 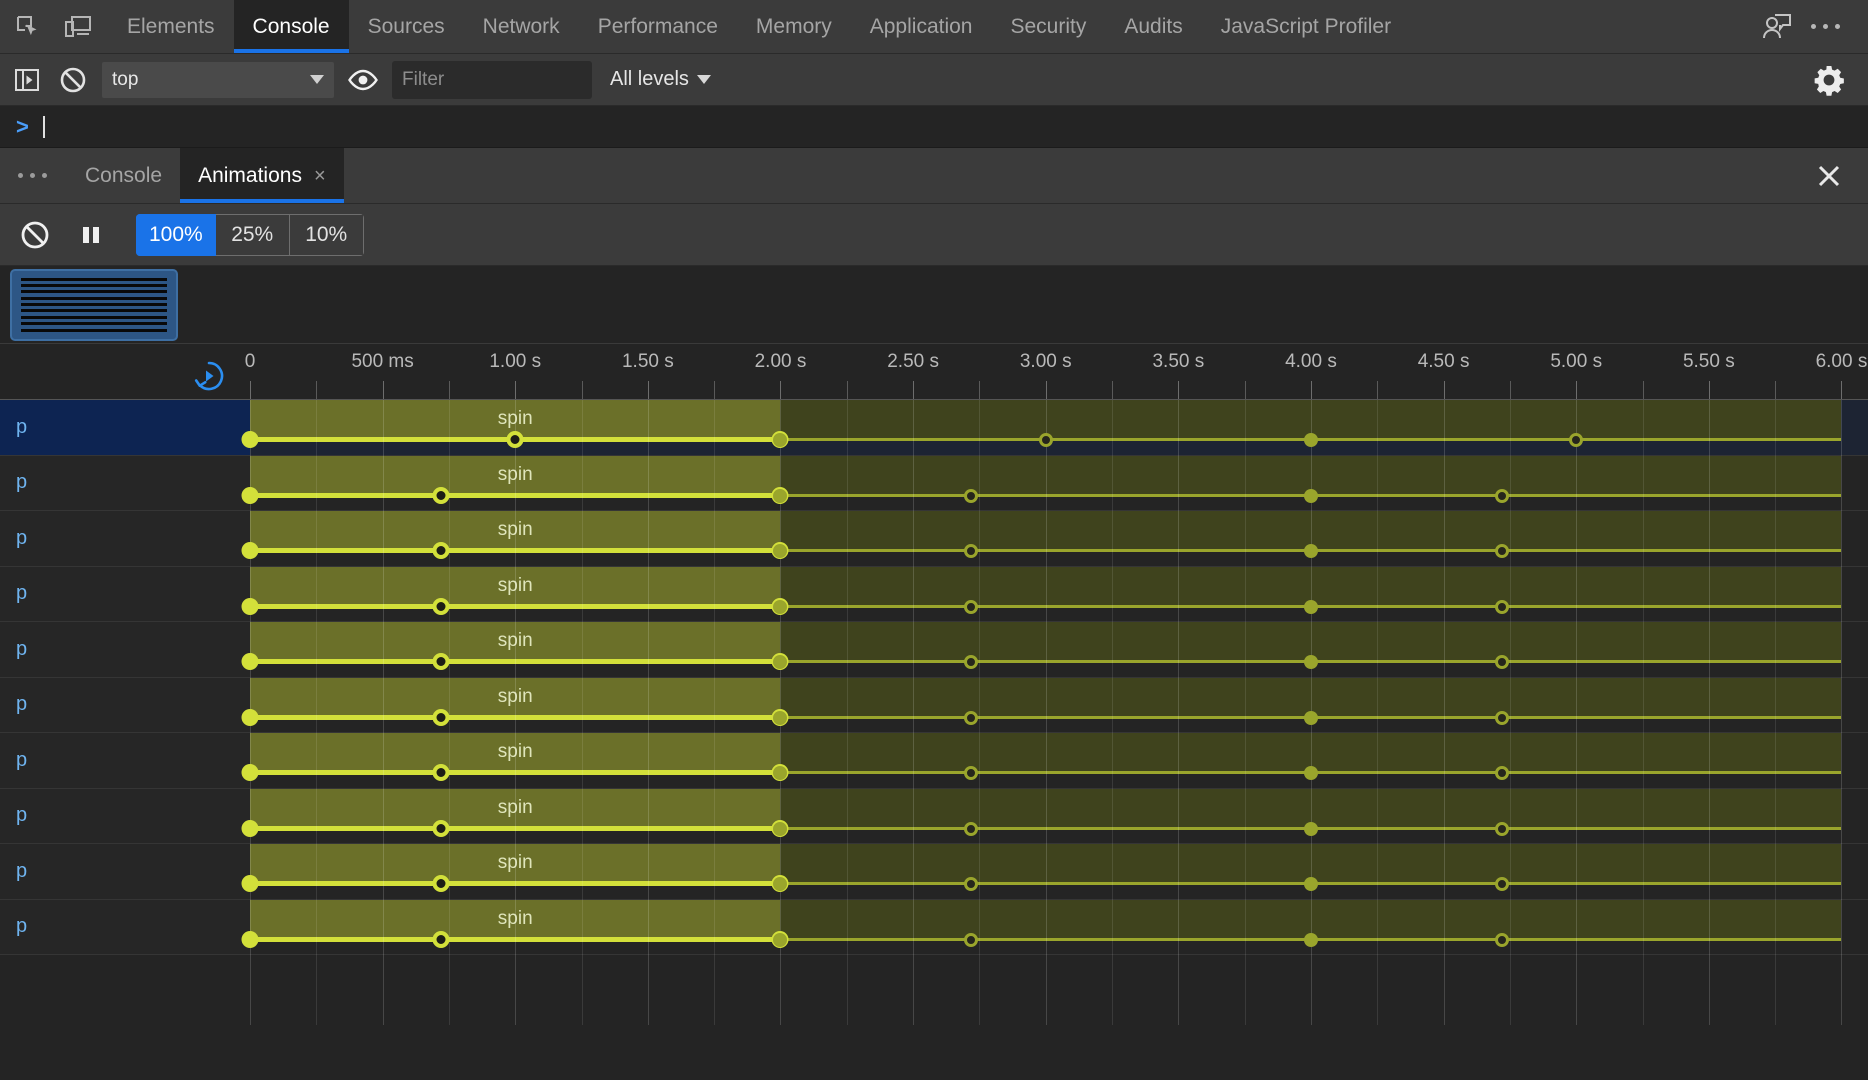 I want to click on replay-animation-icon, so click(x=209, y=378).